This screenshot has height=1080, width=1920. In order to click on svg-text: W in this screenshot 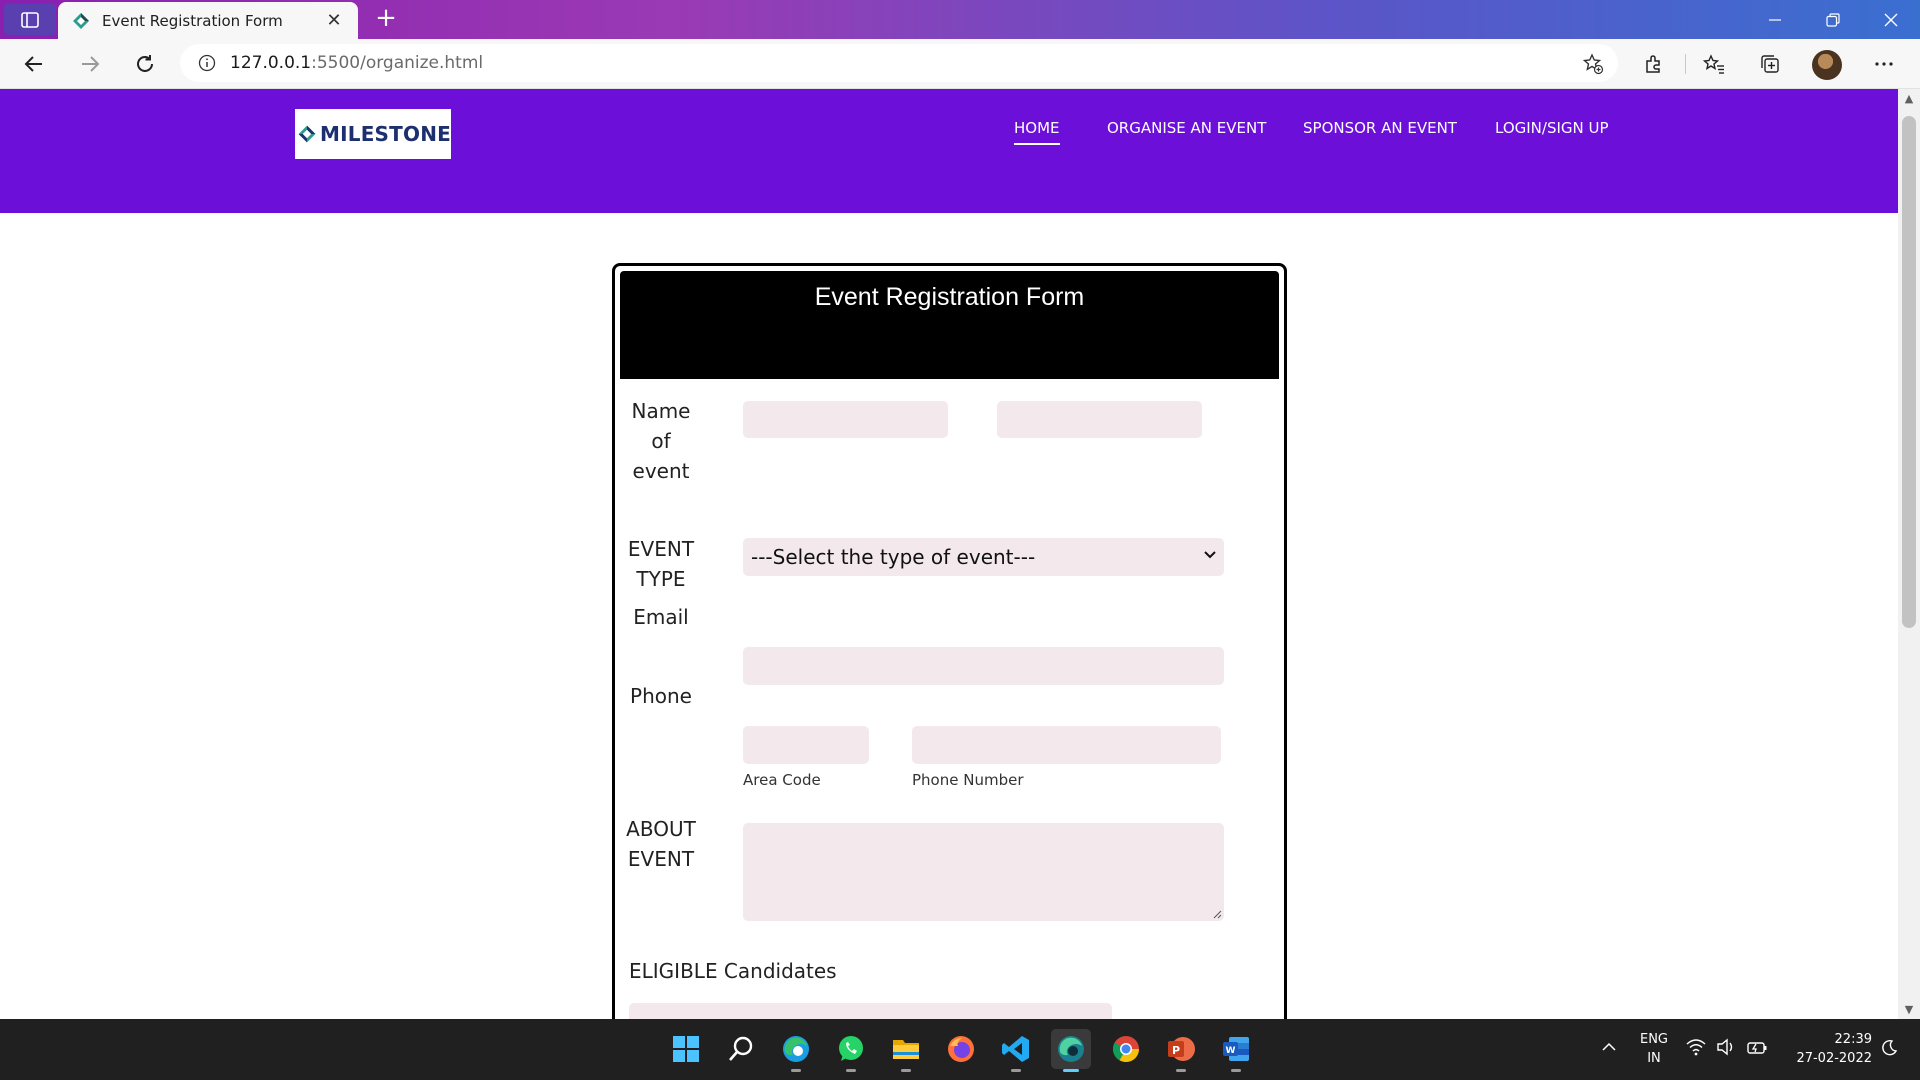, I will do `click(1231, 1051)`.